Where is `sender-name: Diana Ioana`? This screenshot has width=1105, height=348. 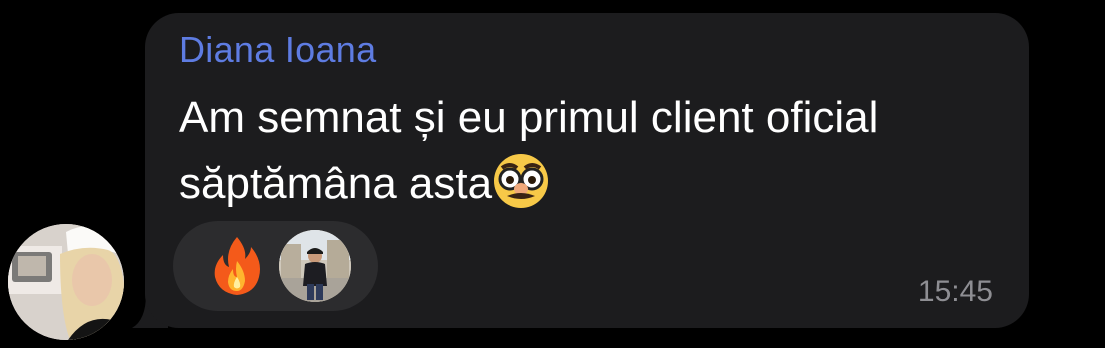
sender-name: Diana Ioana is located at coordinates (277, 50).